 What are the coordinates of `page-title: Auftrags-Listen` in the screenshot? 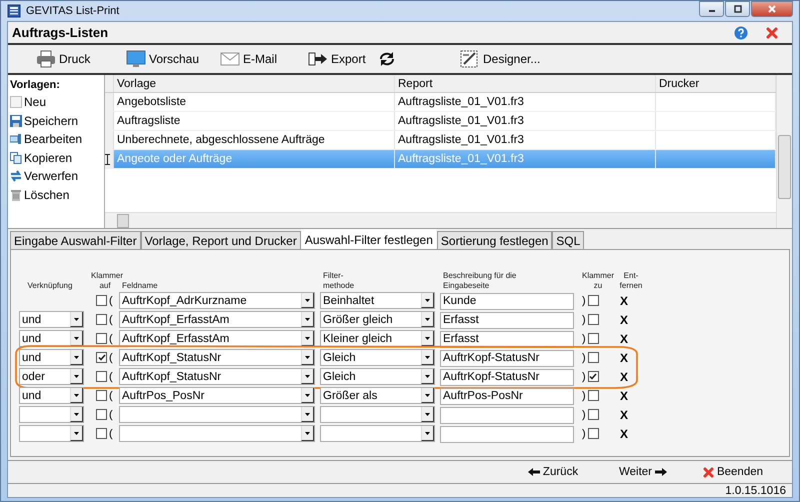 It's located at (60, 32).